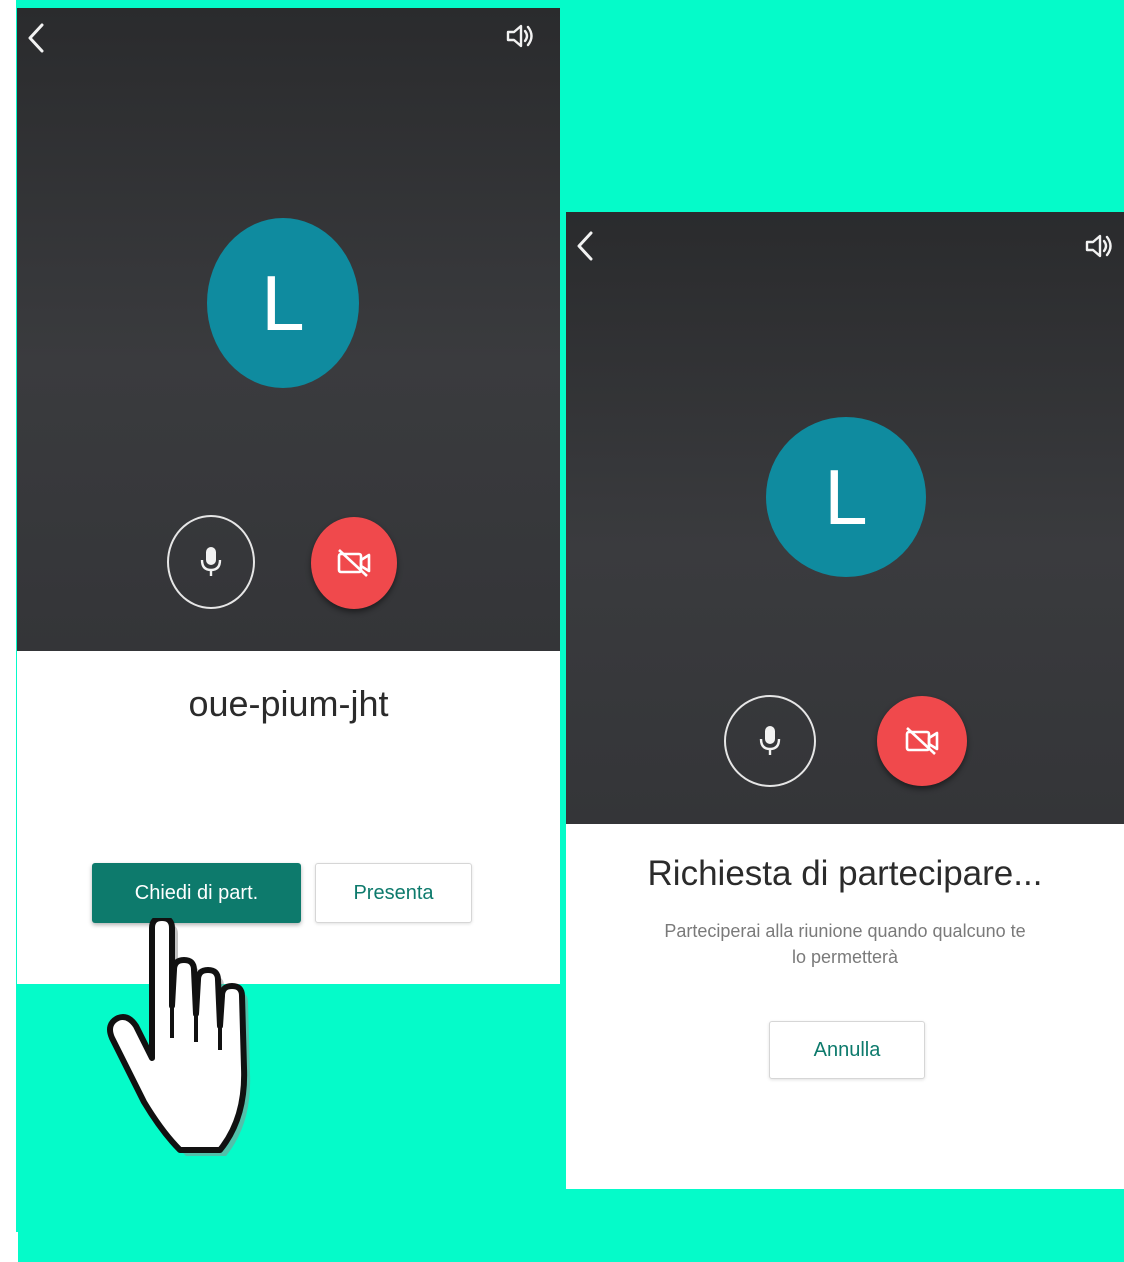 The image size is (1124, 1262). I want to click on ask-to-join-button: Chiedi di part., so click(196, 893).